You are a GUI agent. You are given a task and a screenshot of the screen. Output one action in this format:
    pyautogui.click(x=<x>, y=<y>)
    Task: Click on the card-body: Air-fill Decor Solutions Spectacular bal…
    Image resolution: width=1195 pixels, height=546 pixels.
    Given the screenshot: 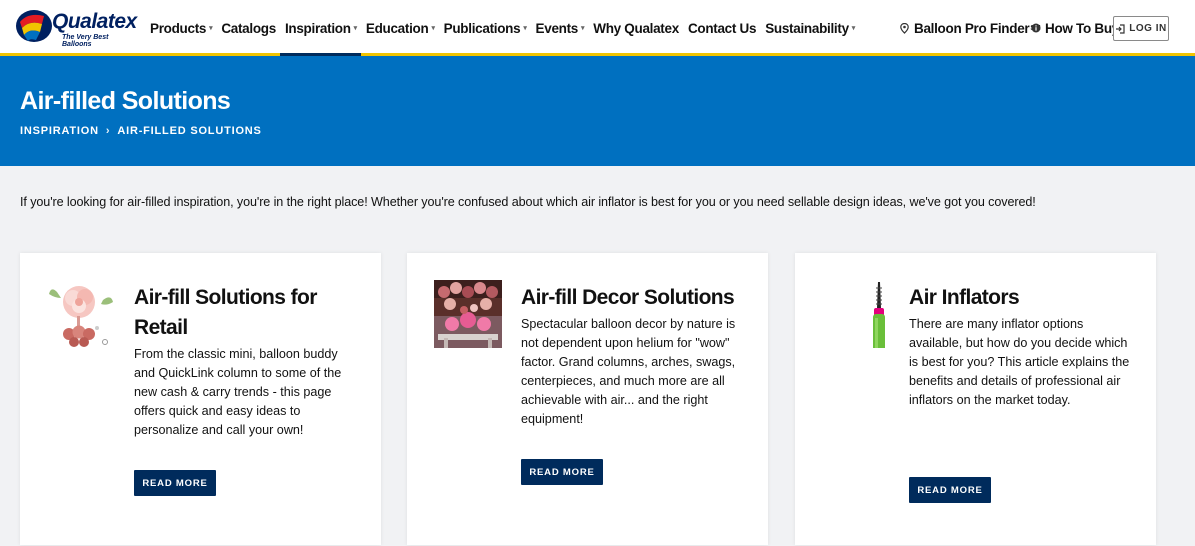 What is the action you would take?
    pyautogui.click(x=634, y=356)
    